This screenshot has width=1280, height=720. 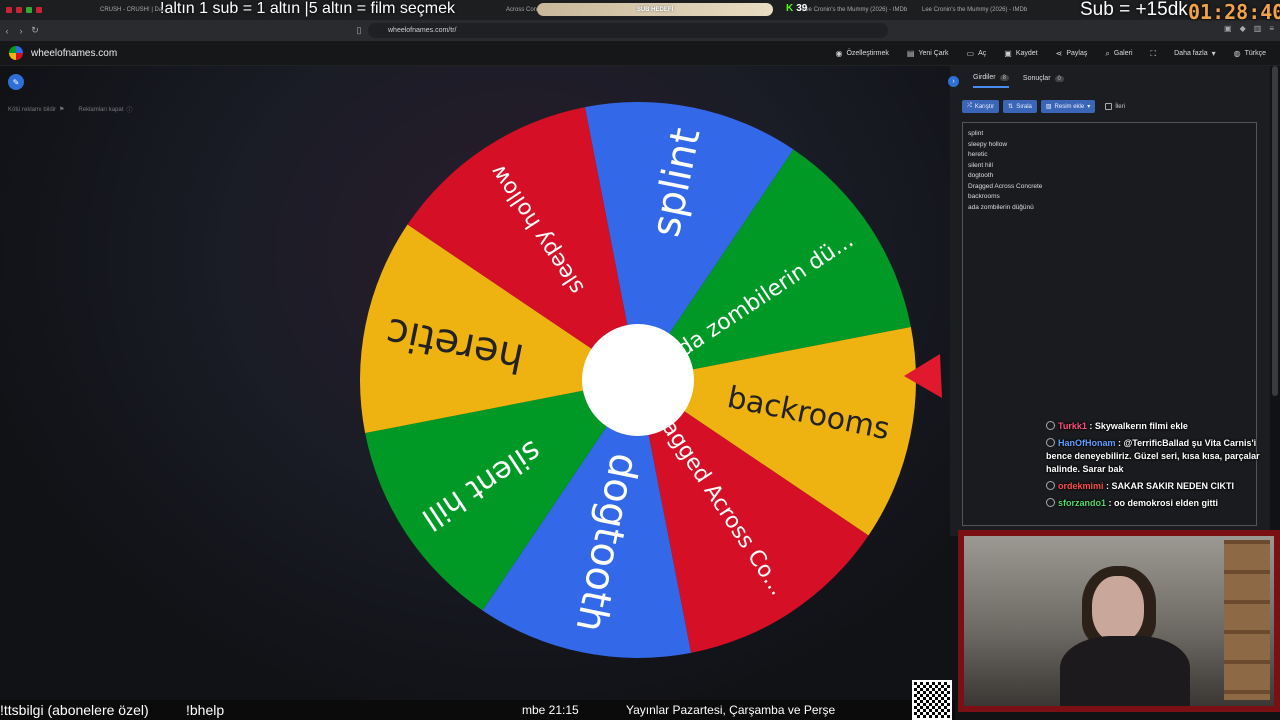 I want to click on chat-username: sforzando1, so click(x=1082, y=503).